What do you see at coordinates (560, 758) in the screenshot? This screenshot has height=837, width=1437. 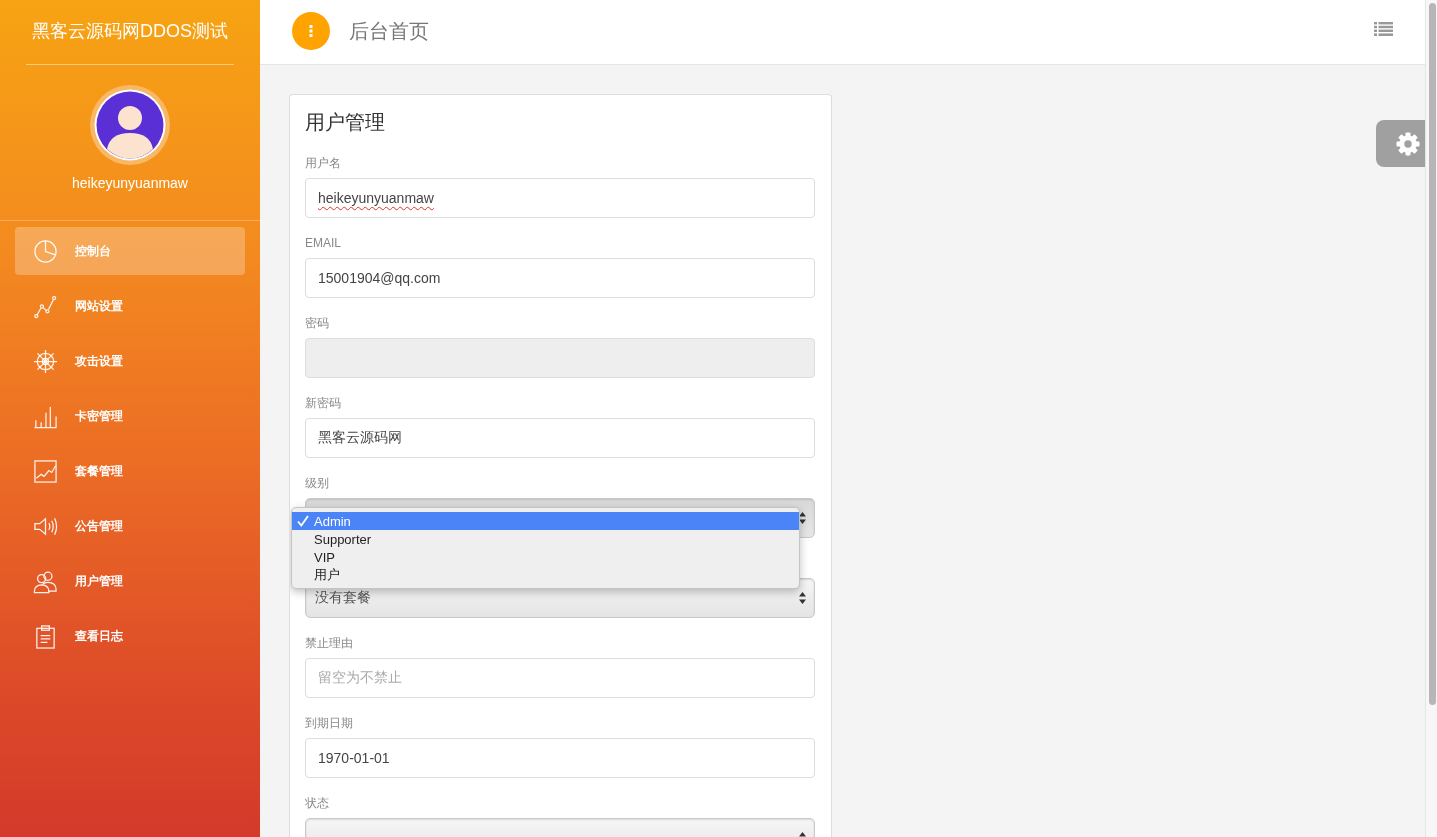 I see `input-field: 1970-01-01` at bounding box center [560, 758].